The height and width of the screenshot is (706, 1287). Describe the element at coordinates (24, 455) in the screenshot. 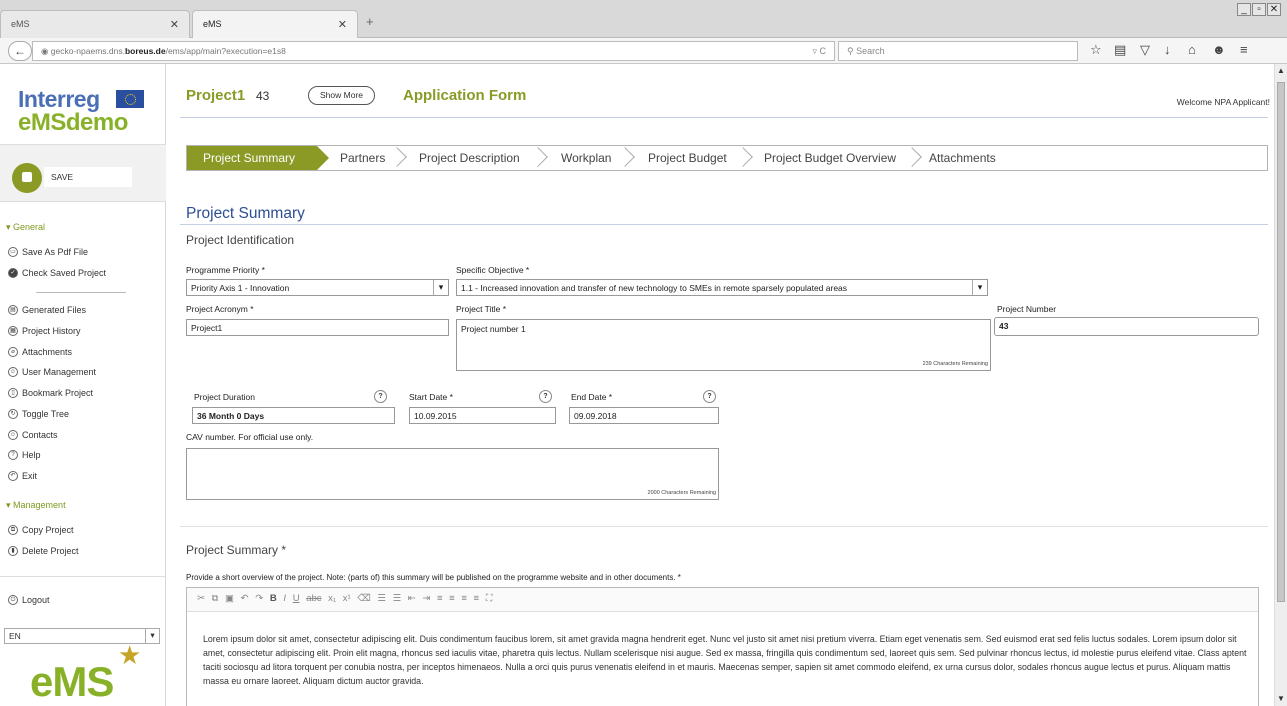

I see `menu-help: ? Help` at that location.